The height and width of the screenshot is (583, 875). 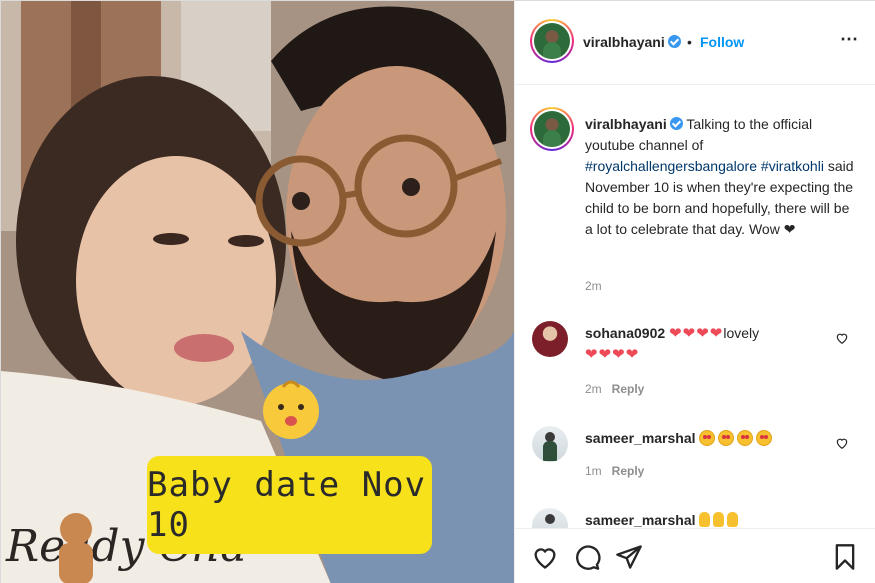 What do you see at coordinates (593, 471) in the screenshot?
I see `comment-timestamp: 1m` at bounding box center [593, 471].